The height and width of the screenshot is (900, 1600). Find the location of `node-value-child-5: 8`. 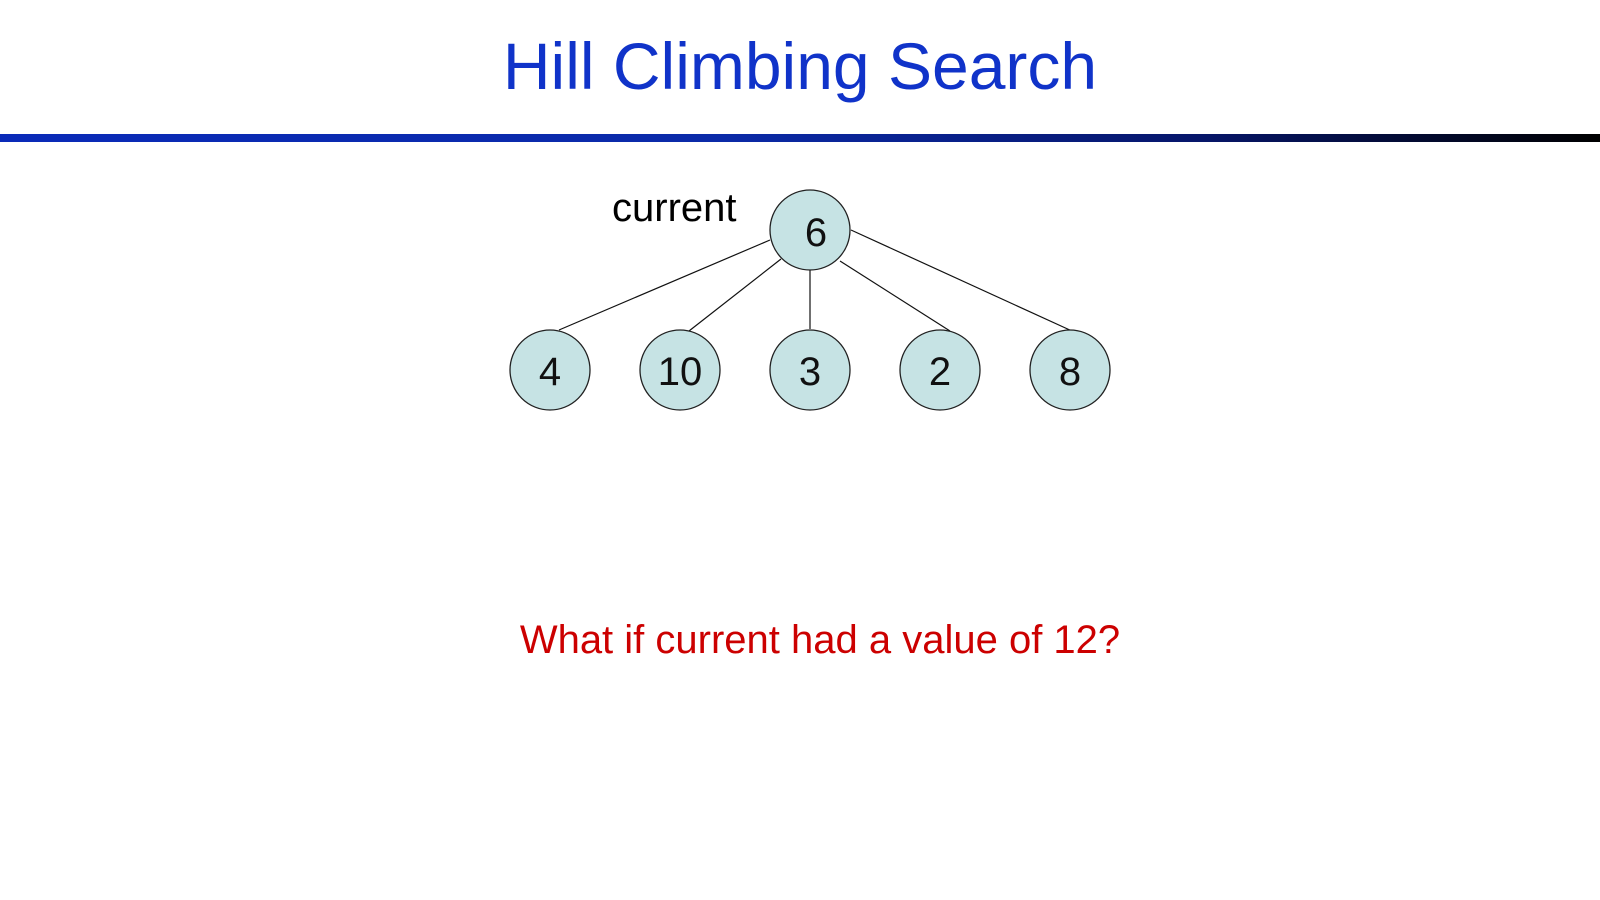

node-value-child-5: 8 is located at coordinates (1070, 372).